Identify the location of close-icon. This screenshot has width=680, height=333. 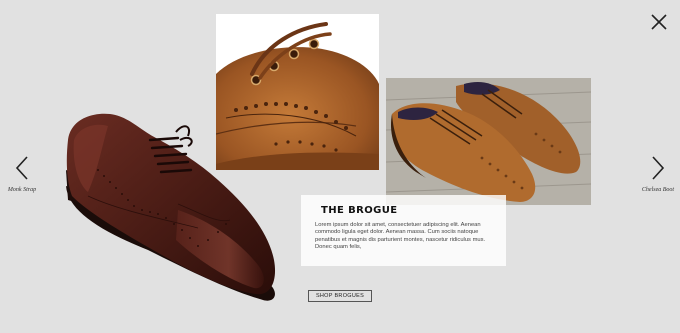
(659, 22).